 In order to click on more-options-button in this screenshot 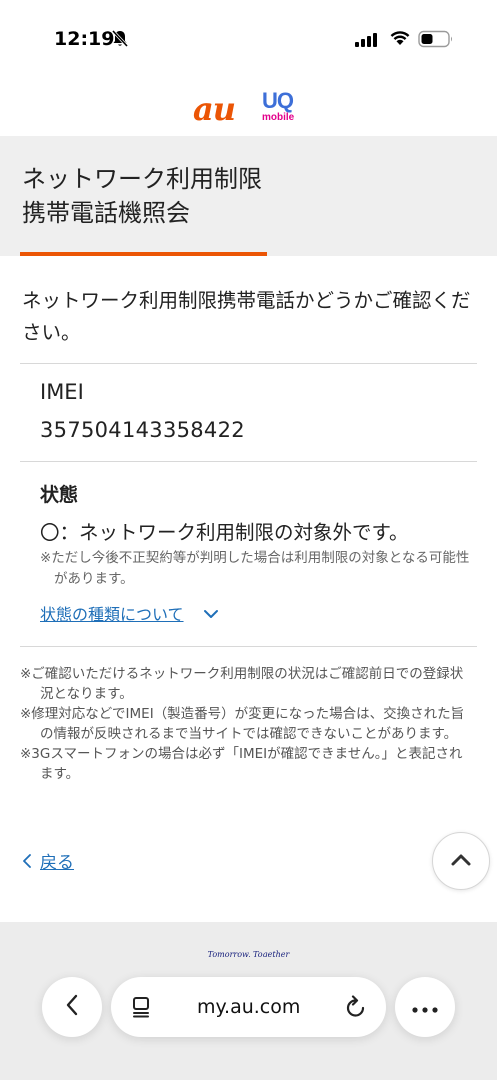, I will do `click(425, 1007)`.